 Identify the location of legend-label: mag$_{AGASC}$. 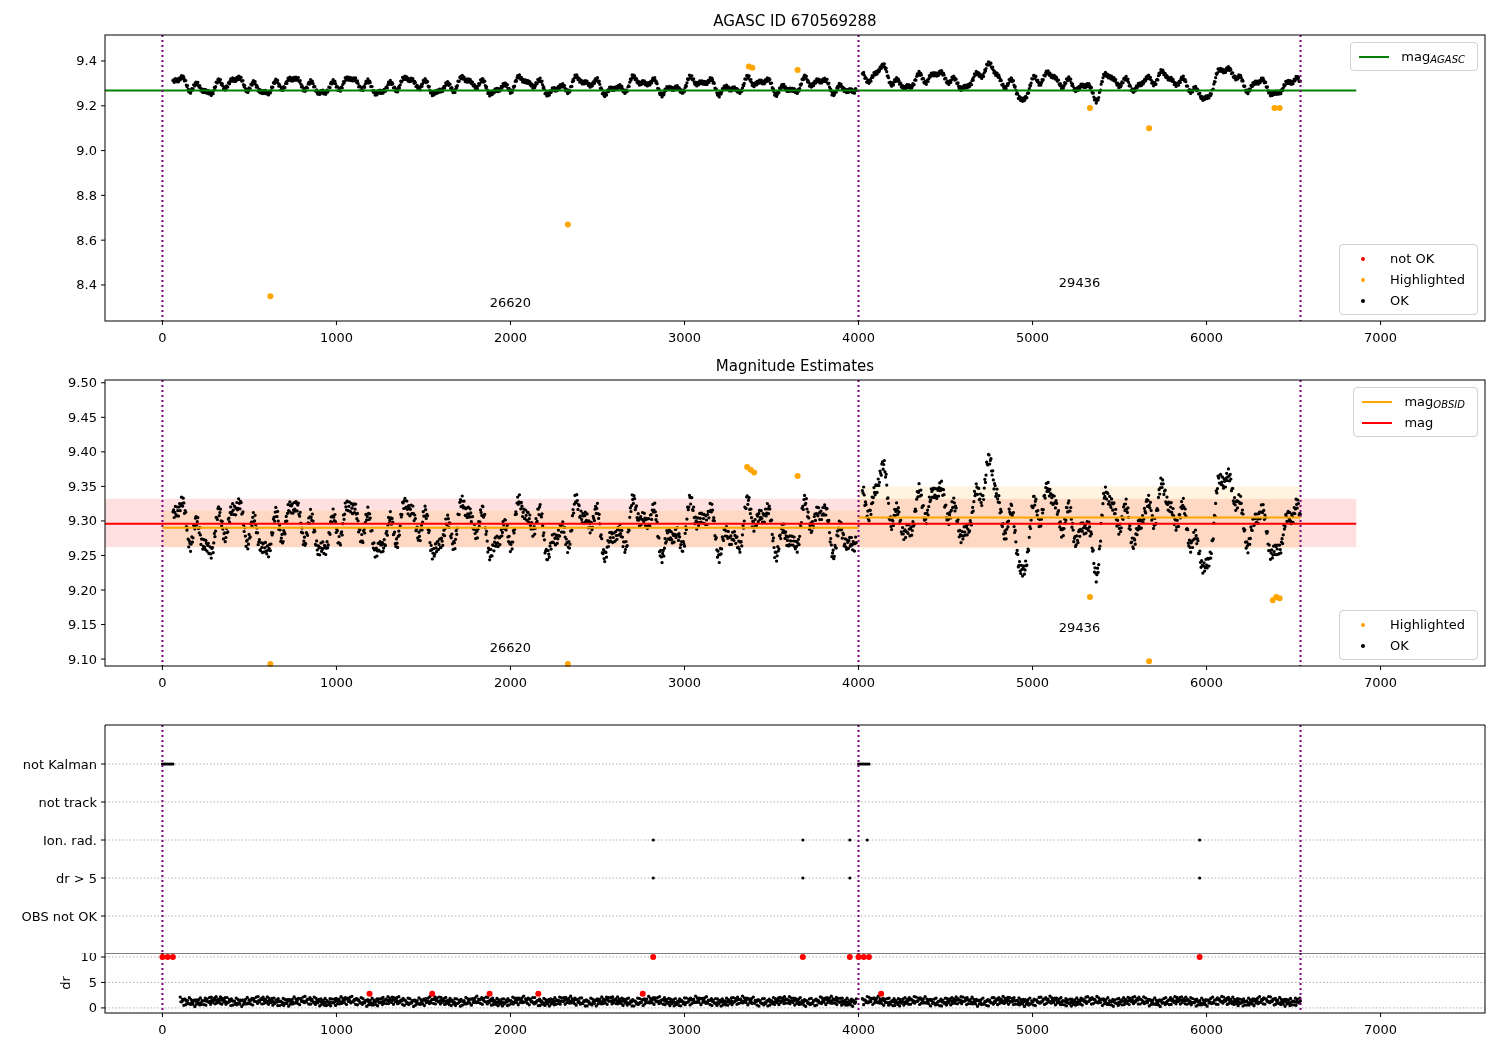
(1433, 56).